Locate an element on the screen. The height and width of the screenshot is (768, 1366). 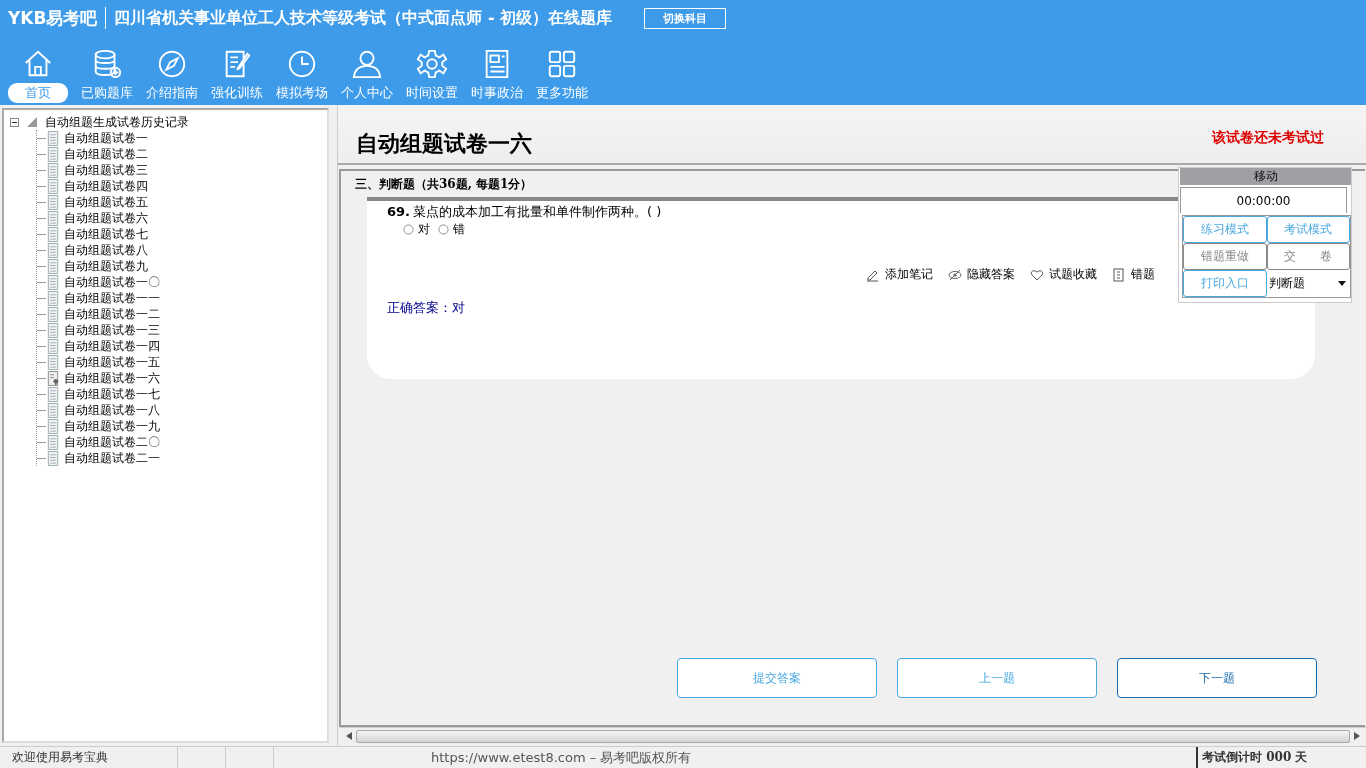
tree-item: 自动组题试卷七 is located at coordinates (106, 234).